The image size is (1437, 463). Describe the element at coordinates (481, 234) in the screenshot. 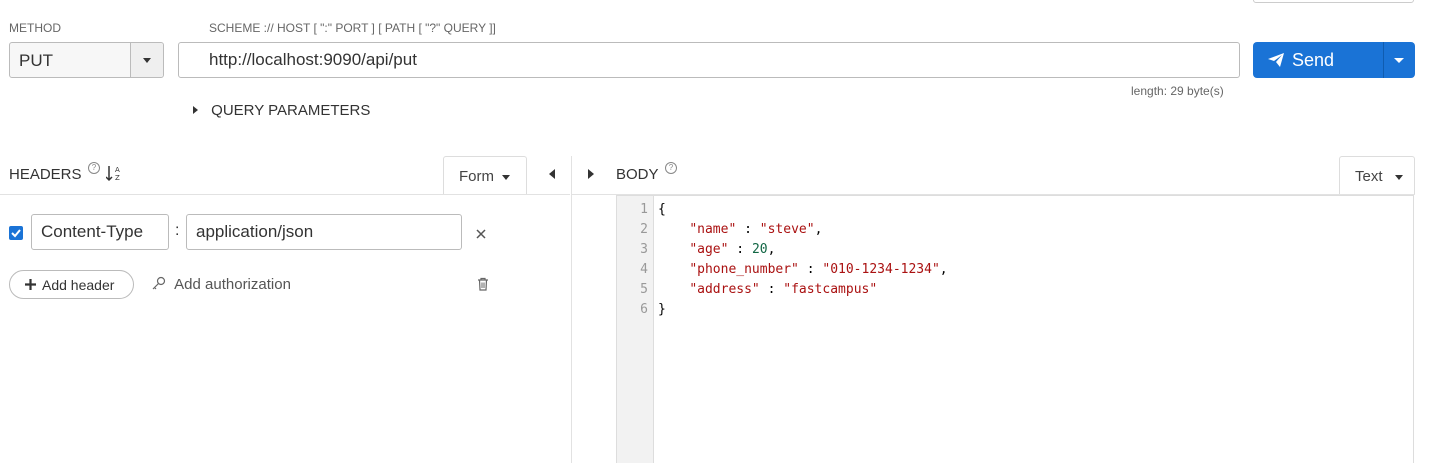

I see `close-icon` at that location.